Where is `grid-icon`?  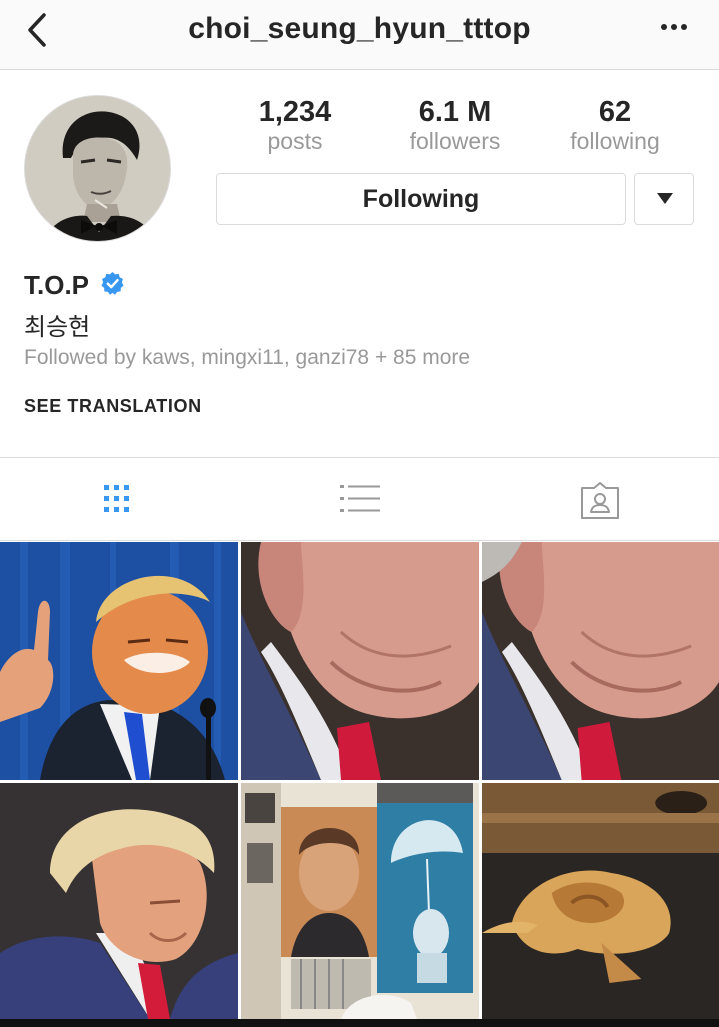 grid-icon is located at coordinates (116, 498).